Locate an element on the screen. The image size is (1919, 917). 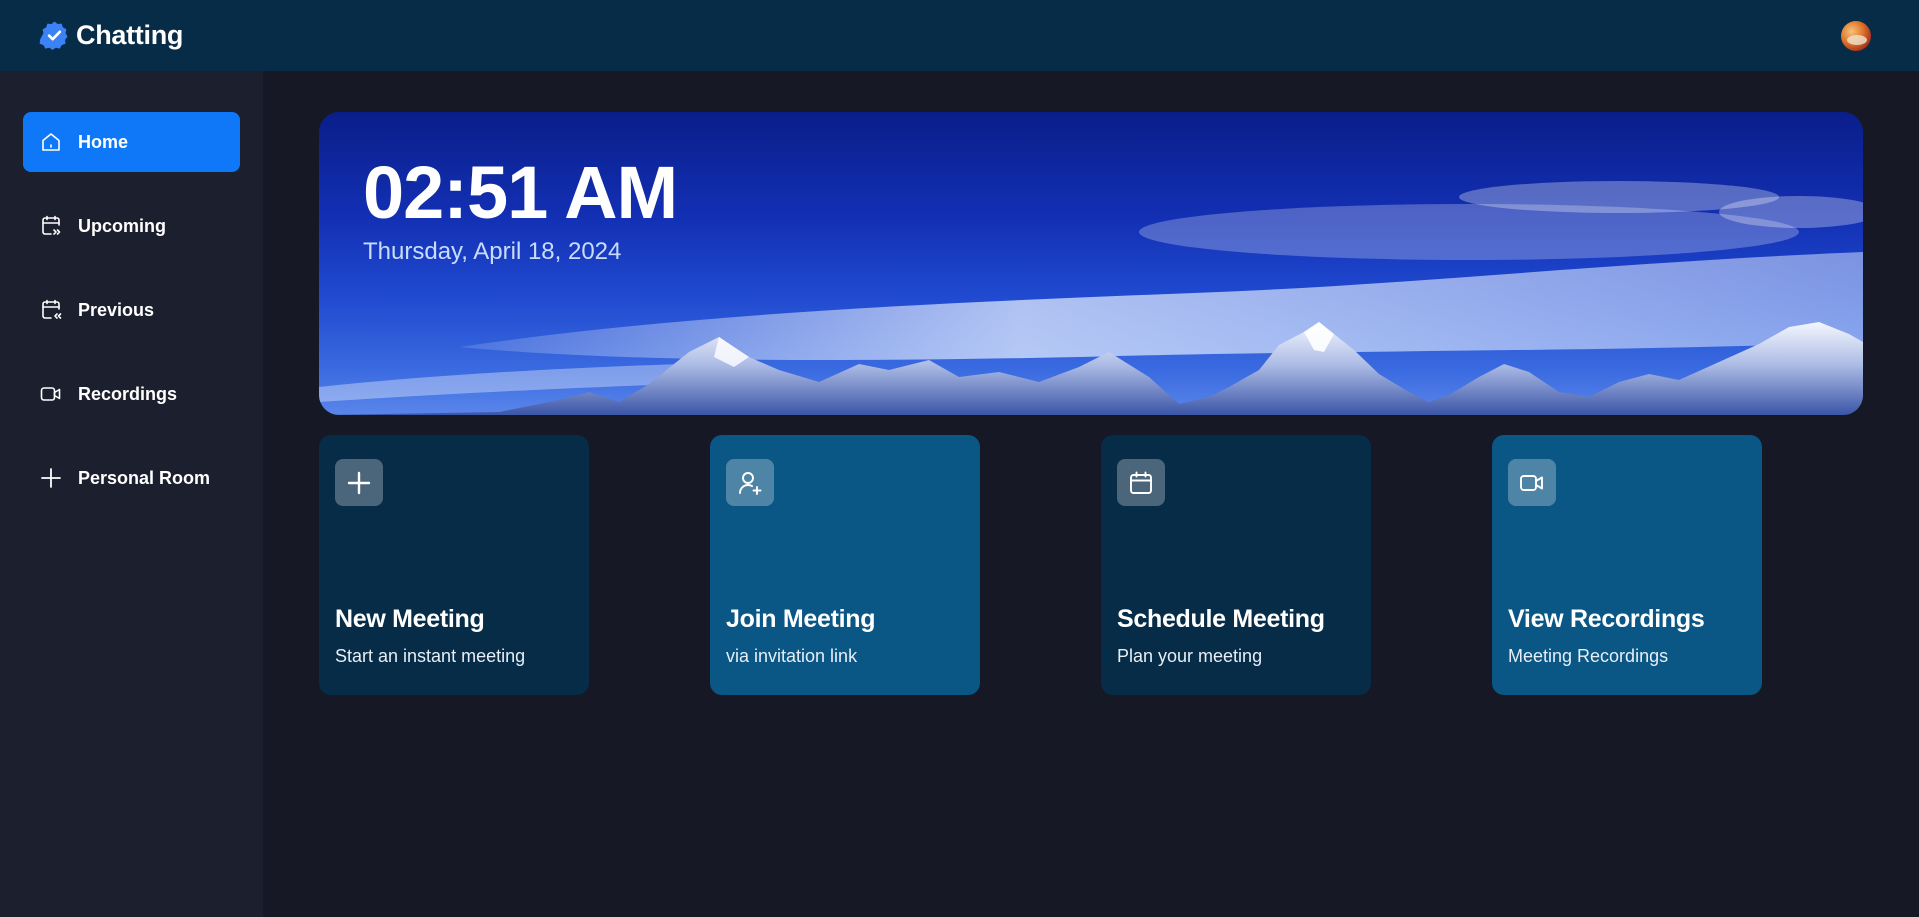
card-subtitle: Meeting Recordings is located at coordinates (1588, 656).